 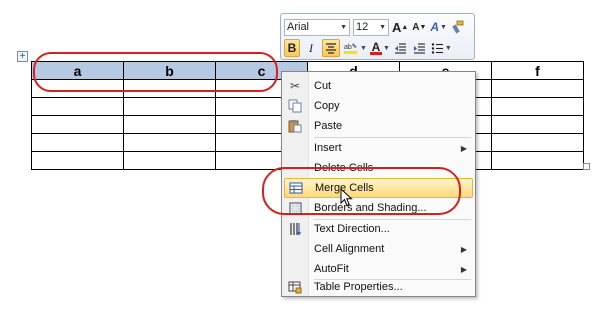 I want to click on shrink-font-button: A ▼, so click(x=419, y=27).